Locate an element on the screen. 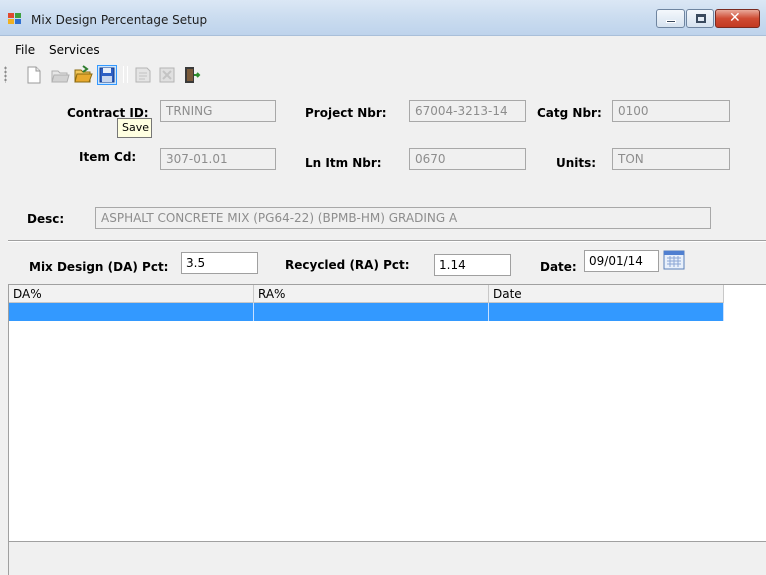  item-cd-label: Item Cd: is located at coordinates (108, 157).